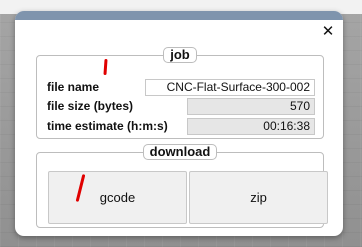 Image resolution: width=362 pixels, height=247 pixels. Describe the element at coordinates (107, 126) in the screenshot. I see `time-estimate-label: time estimate (h:m:s)` at that location.